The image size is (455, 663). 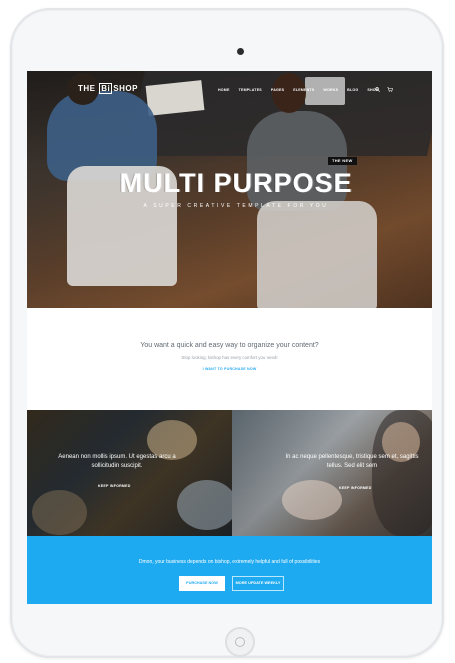 What do you see at coordinates (114, 486) in the screenshot?
I see `tile-left-button: KEEP INFORMED` at bounding box center [114, 486].